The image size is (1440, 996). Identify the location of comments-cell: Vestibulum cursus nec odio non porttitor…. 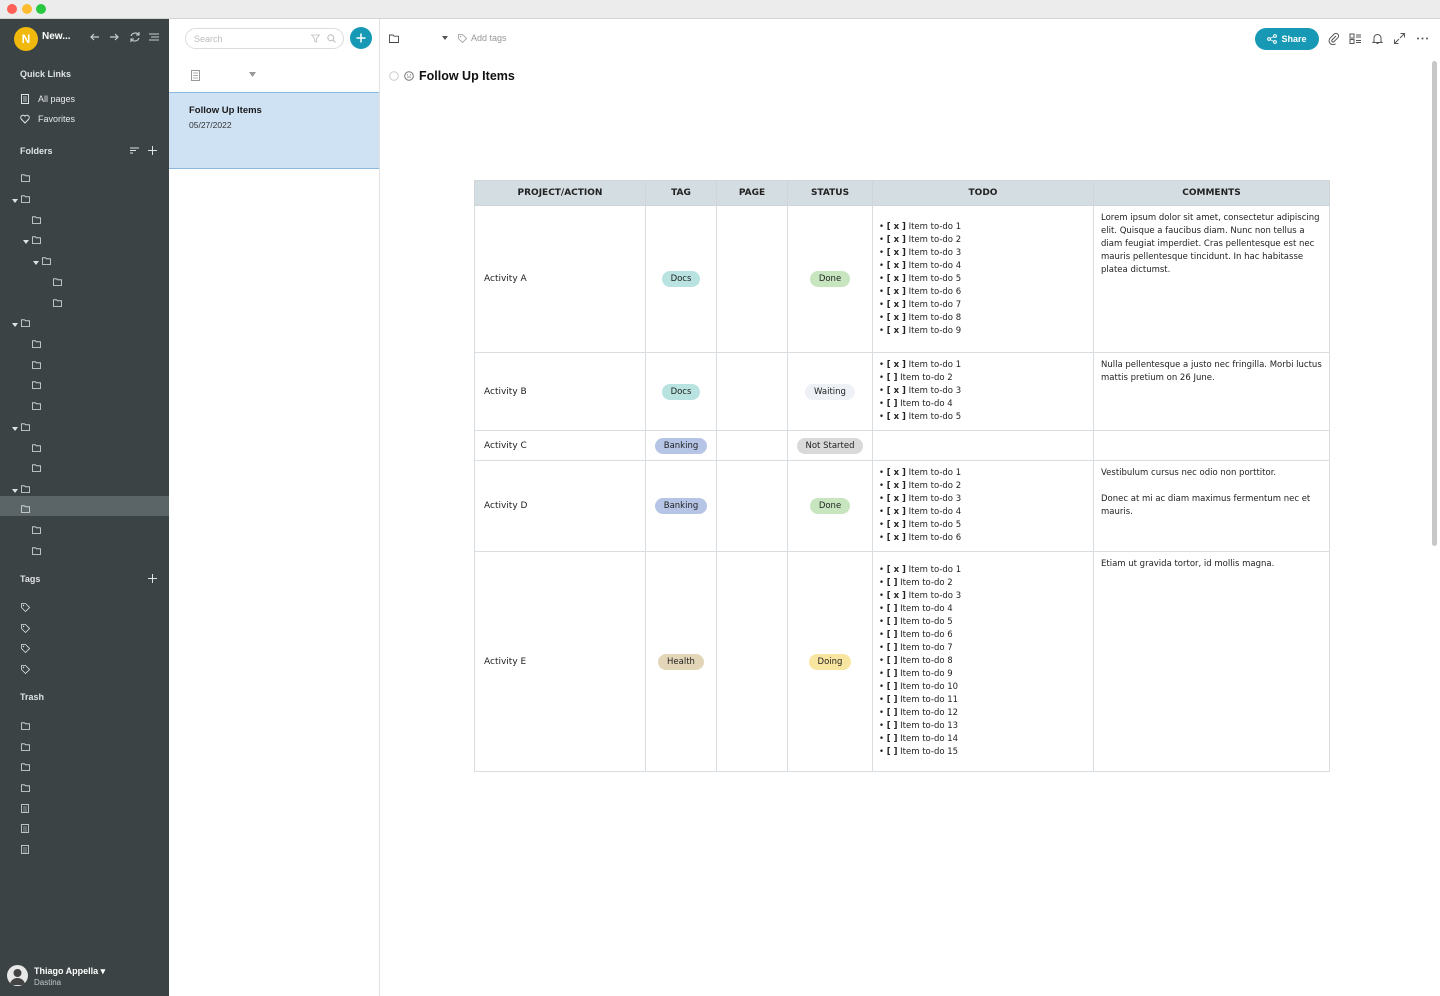
(1211, 506).